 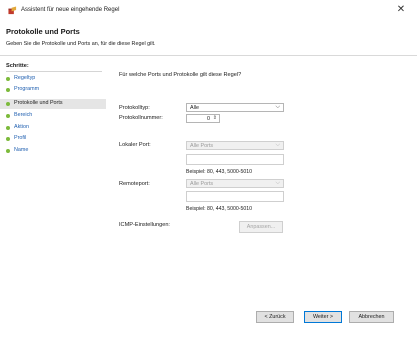 What do you see at coordinates (27, 89) in the screenshot?
I see `step-label: Programm` at bounding box center [27, 89].